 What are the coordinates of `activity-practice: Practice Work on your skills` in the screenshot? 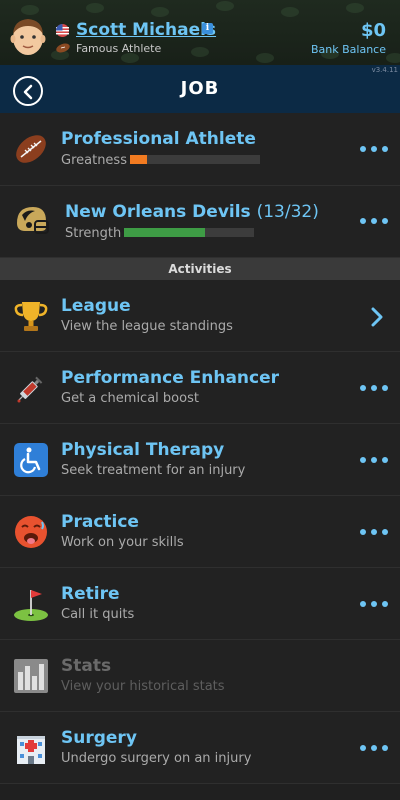 It's located at (200, 532).